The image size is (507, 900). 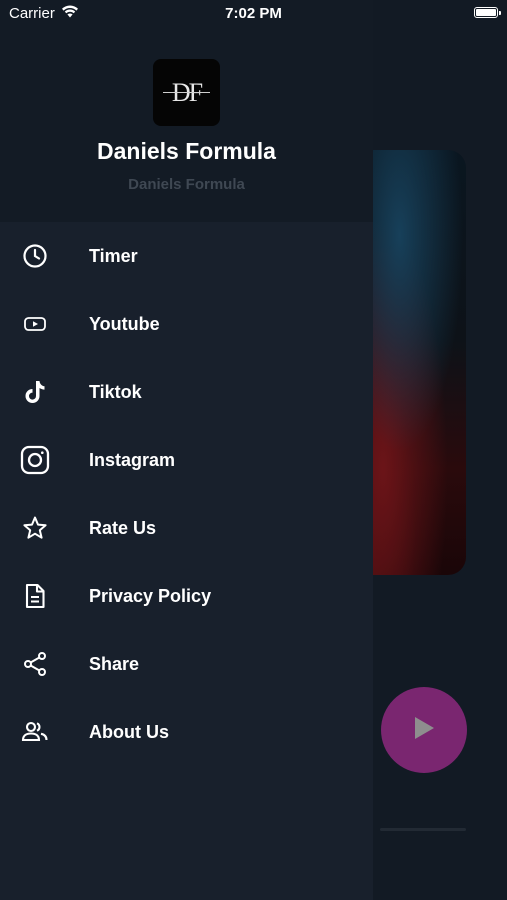 I want to click on play-icon, so click(x=424, y=730).